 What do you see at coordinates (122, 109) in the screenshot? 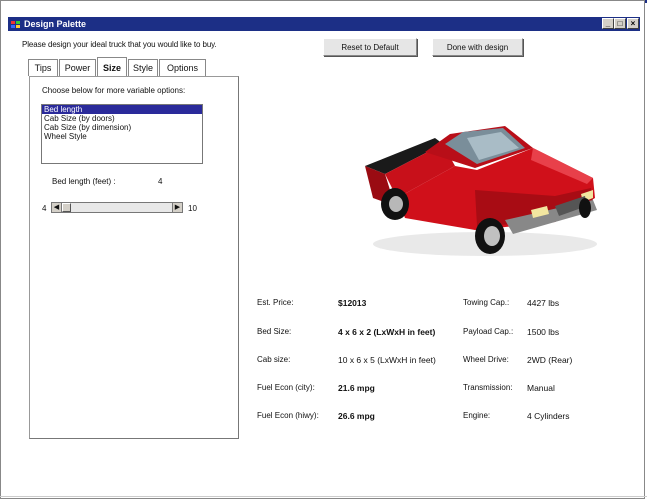
I see `list-item: Bed length` at bounding box center [122, 109].